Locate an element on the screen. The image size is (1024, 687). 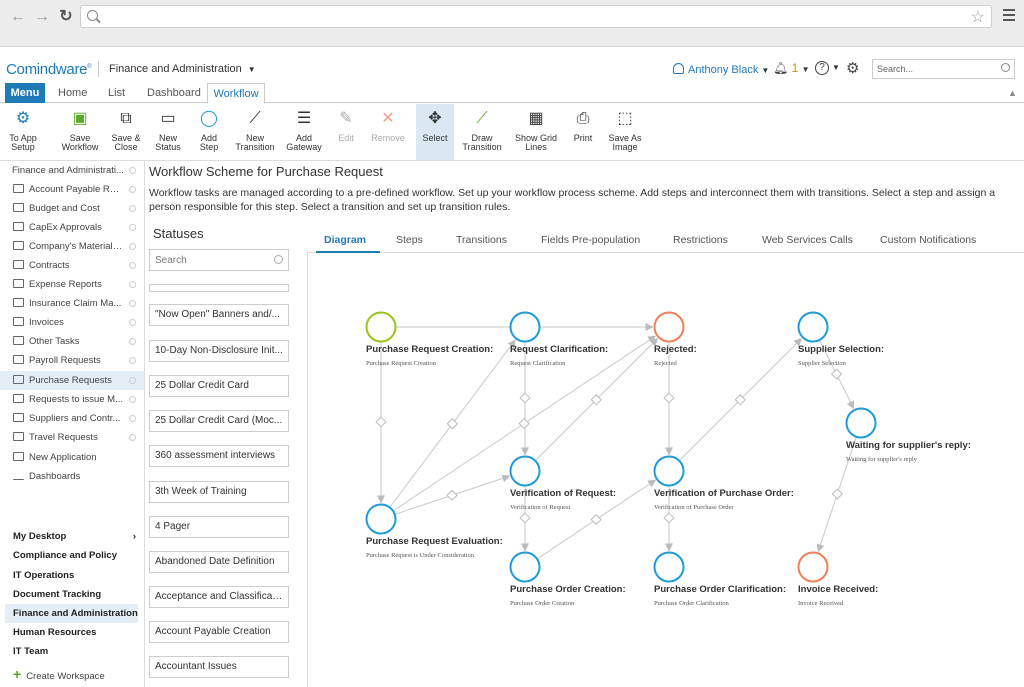
save-as-image-button: ⬚ Save As Image is located at coordinates (625, 132).